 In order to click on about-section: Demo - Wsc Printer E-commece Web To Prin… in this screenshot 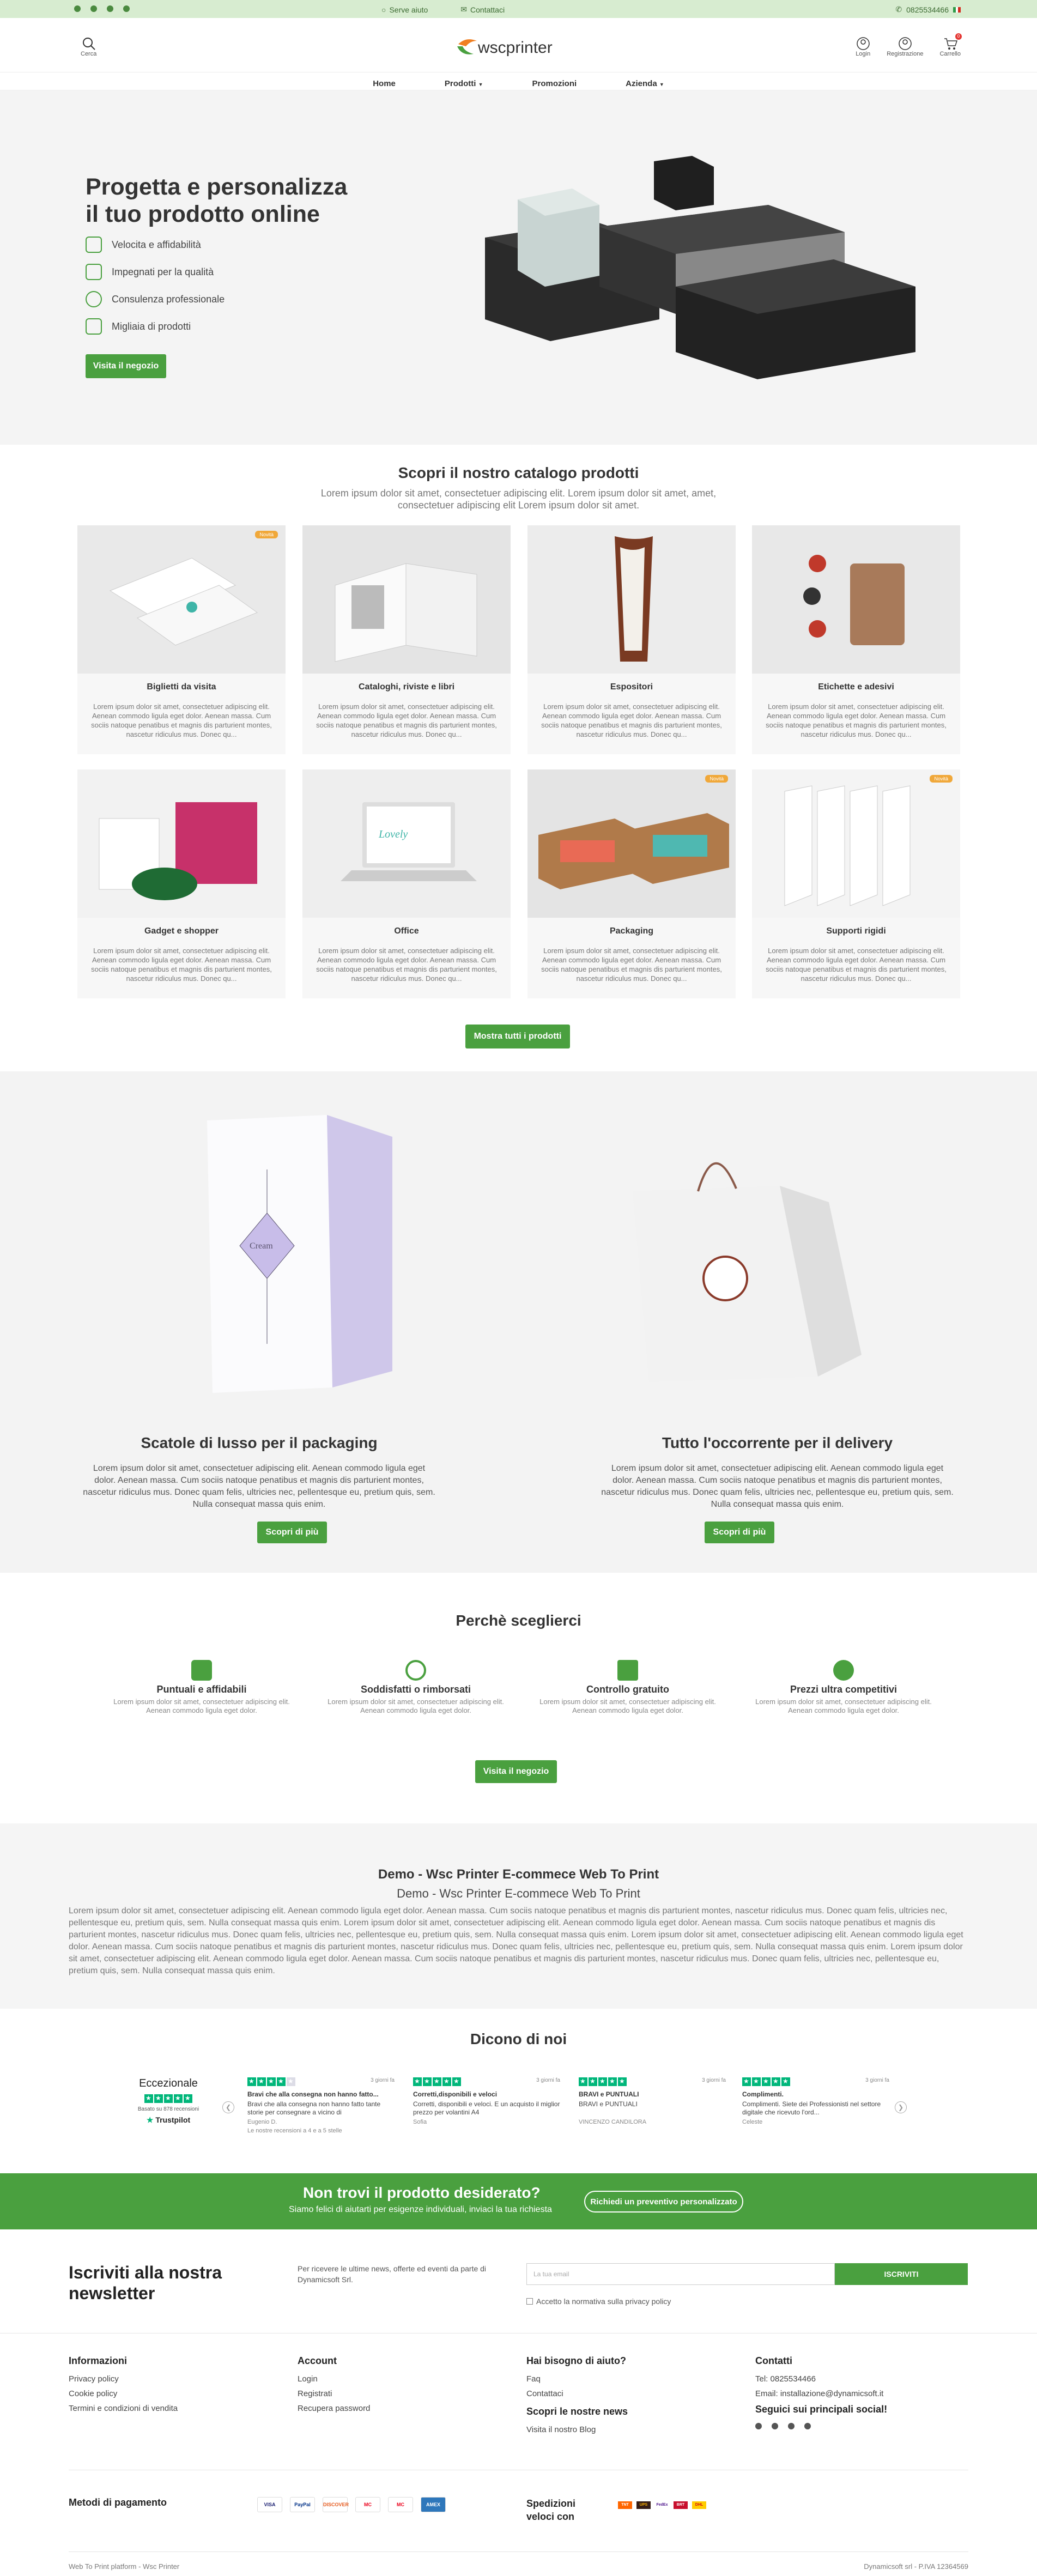, I will do `click(518, 1916)`.